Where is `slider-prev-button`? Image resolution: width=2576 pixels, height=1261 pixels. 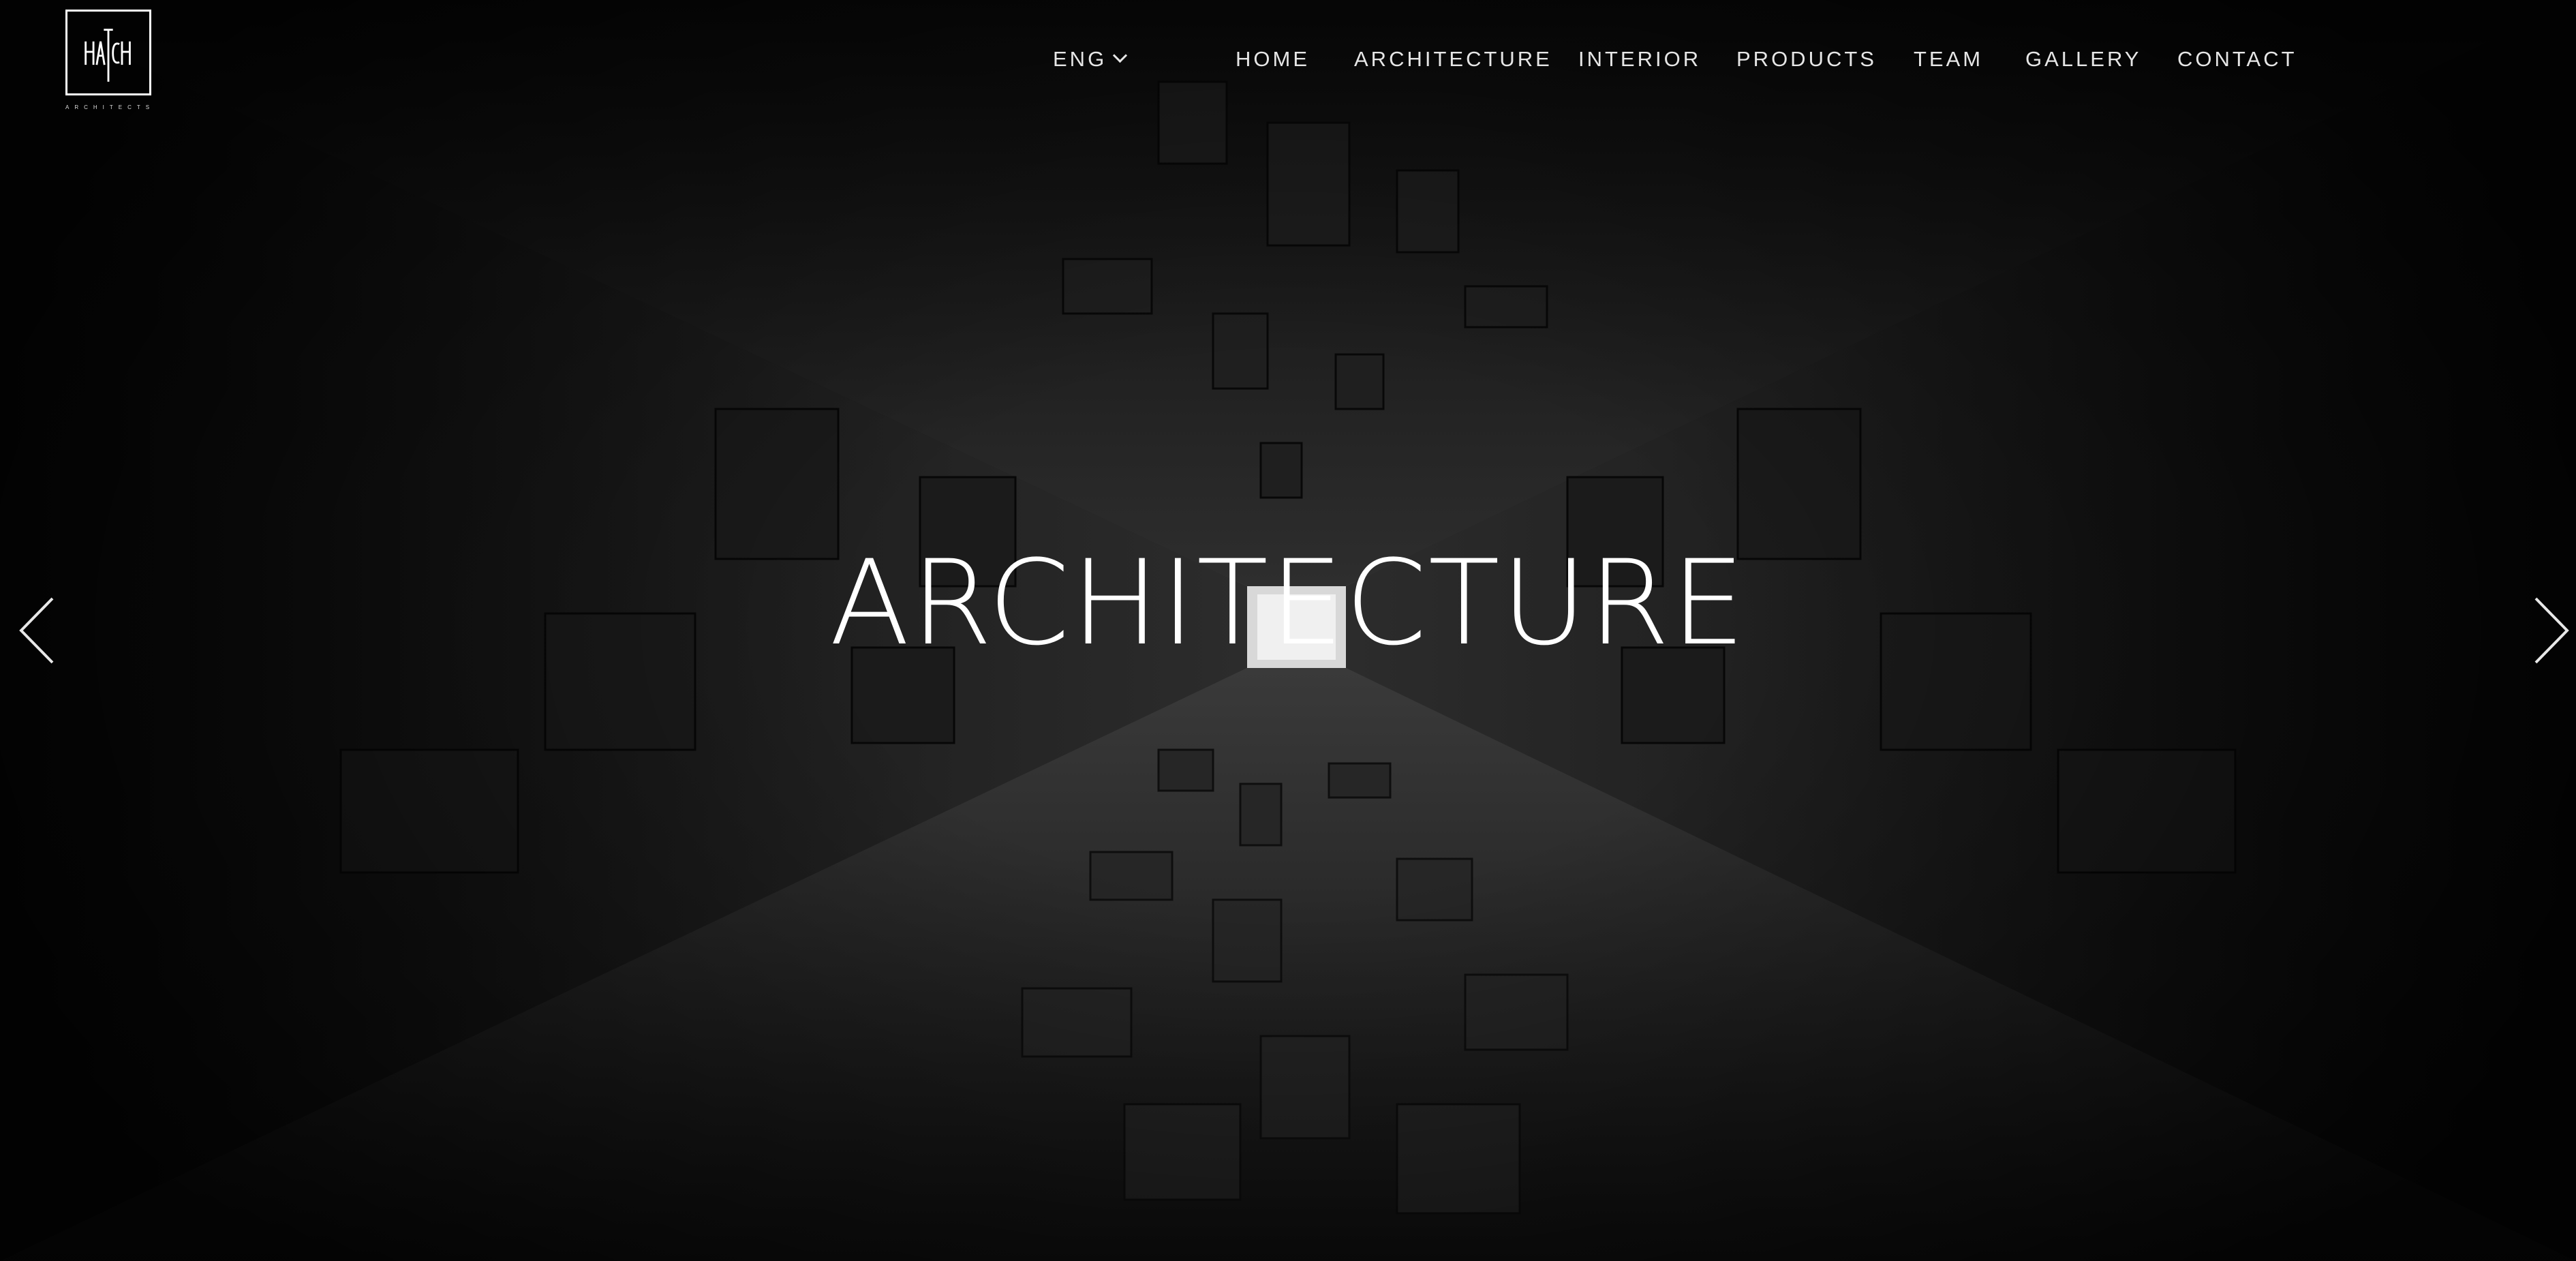 slider-prev-button is located at coordinates (37, 630).